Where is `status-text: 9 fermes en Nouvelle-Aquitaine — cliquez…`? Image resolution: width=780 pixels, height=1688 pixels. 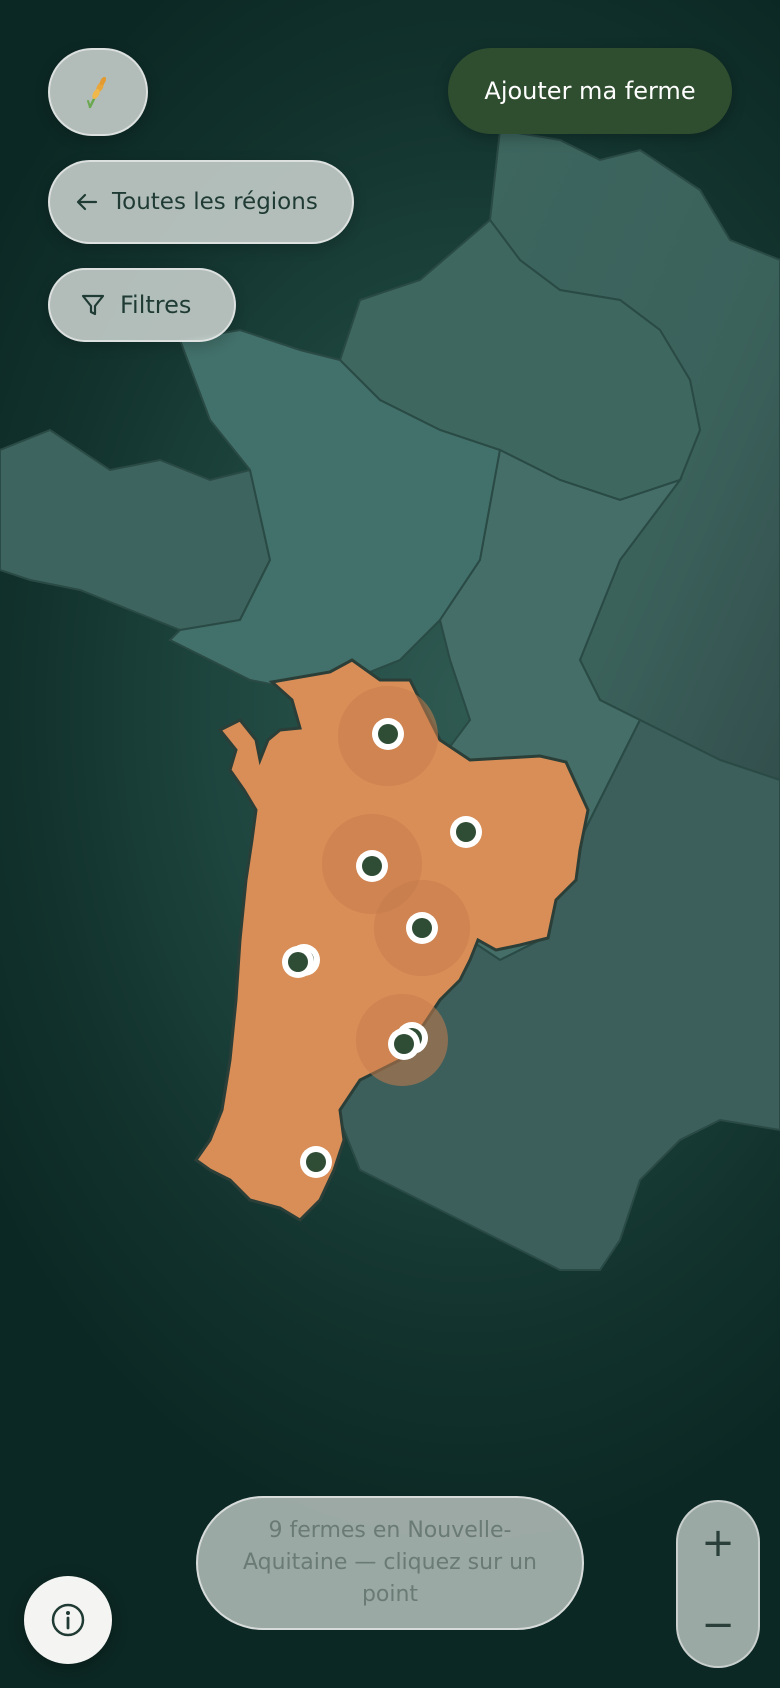
status-text: 9 fermes en Nouvelle-Aquitaine — cliquez… is located at coordinates (389, 1562).